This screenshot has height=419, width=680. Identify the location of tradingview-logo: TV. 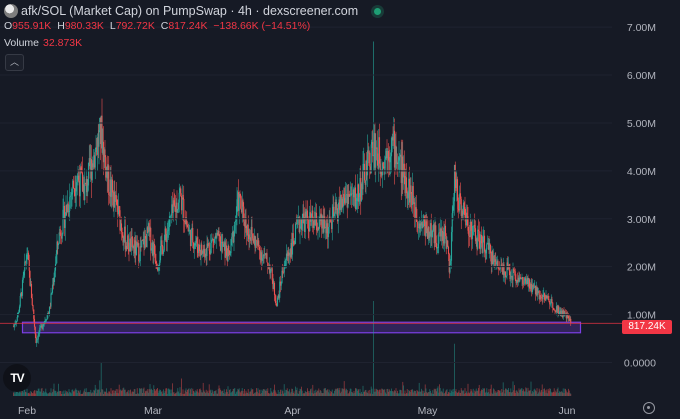
(17, 378).